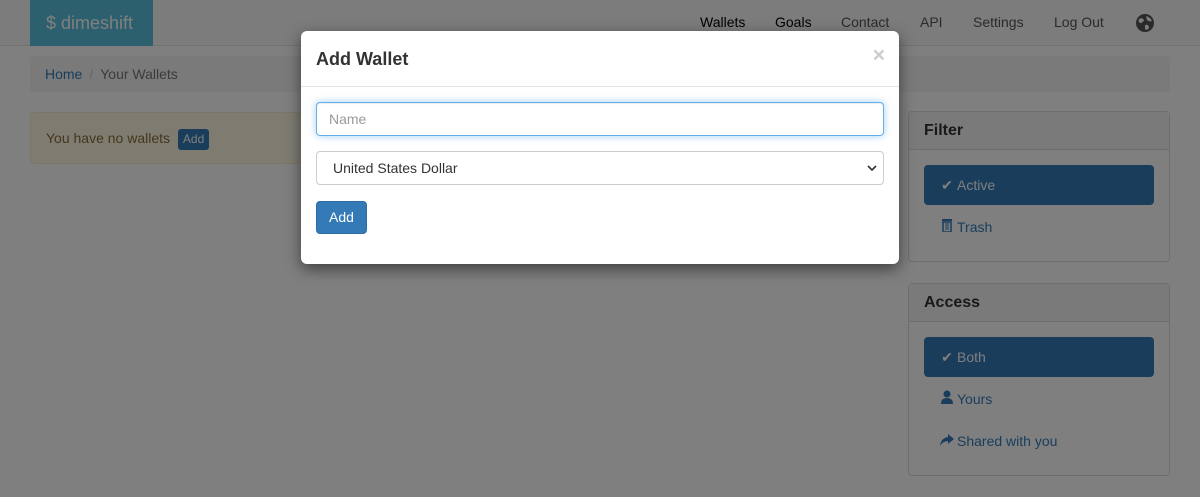  Describe the element at coordinates (362, 59) in the screenshot. I see `modal-title: Add Wallet` at that location.